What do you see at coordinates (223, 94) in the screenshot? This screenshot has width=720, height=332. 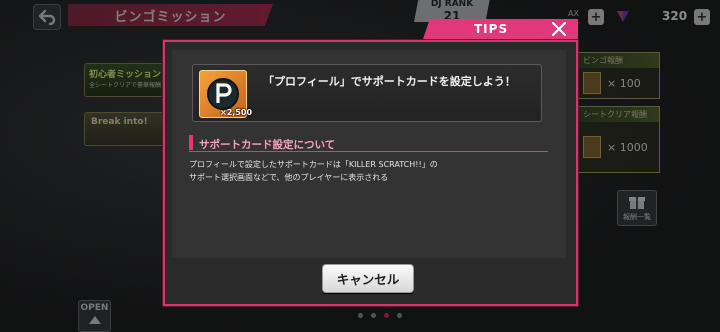 I see `p-badge-icon` at bounding box center [223, 94].